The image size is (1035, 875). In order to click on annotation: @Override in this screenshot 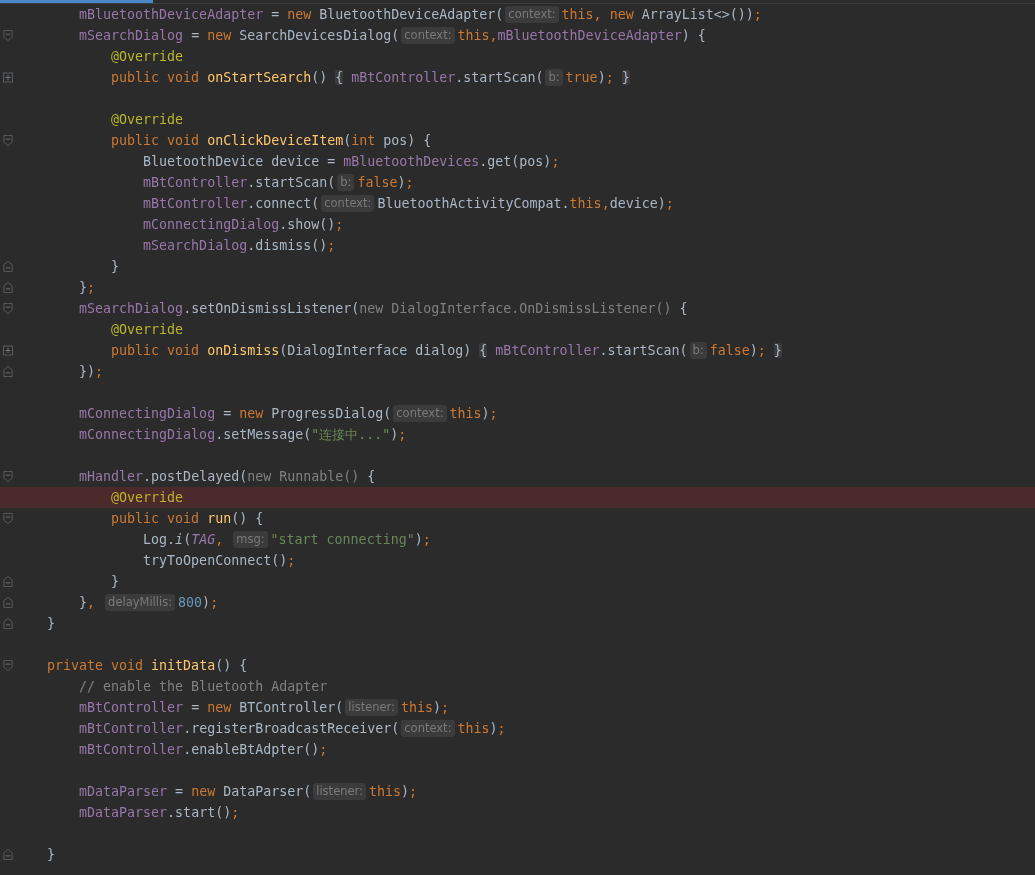, I will do `click(147, 329)`.